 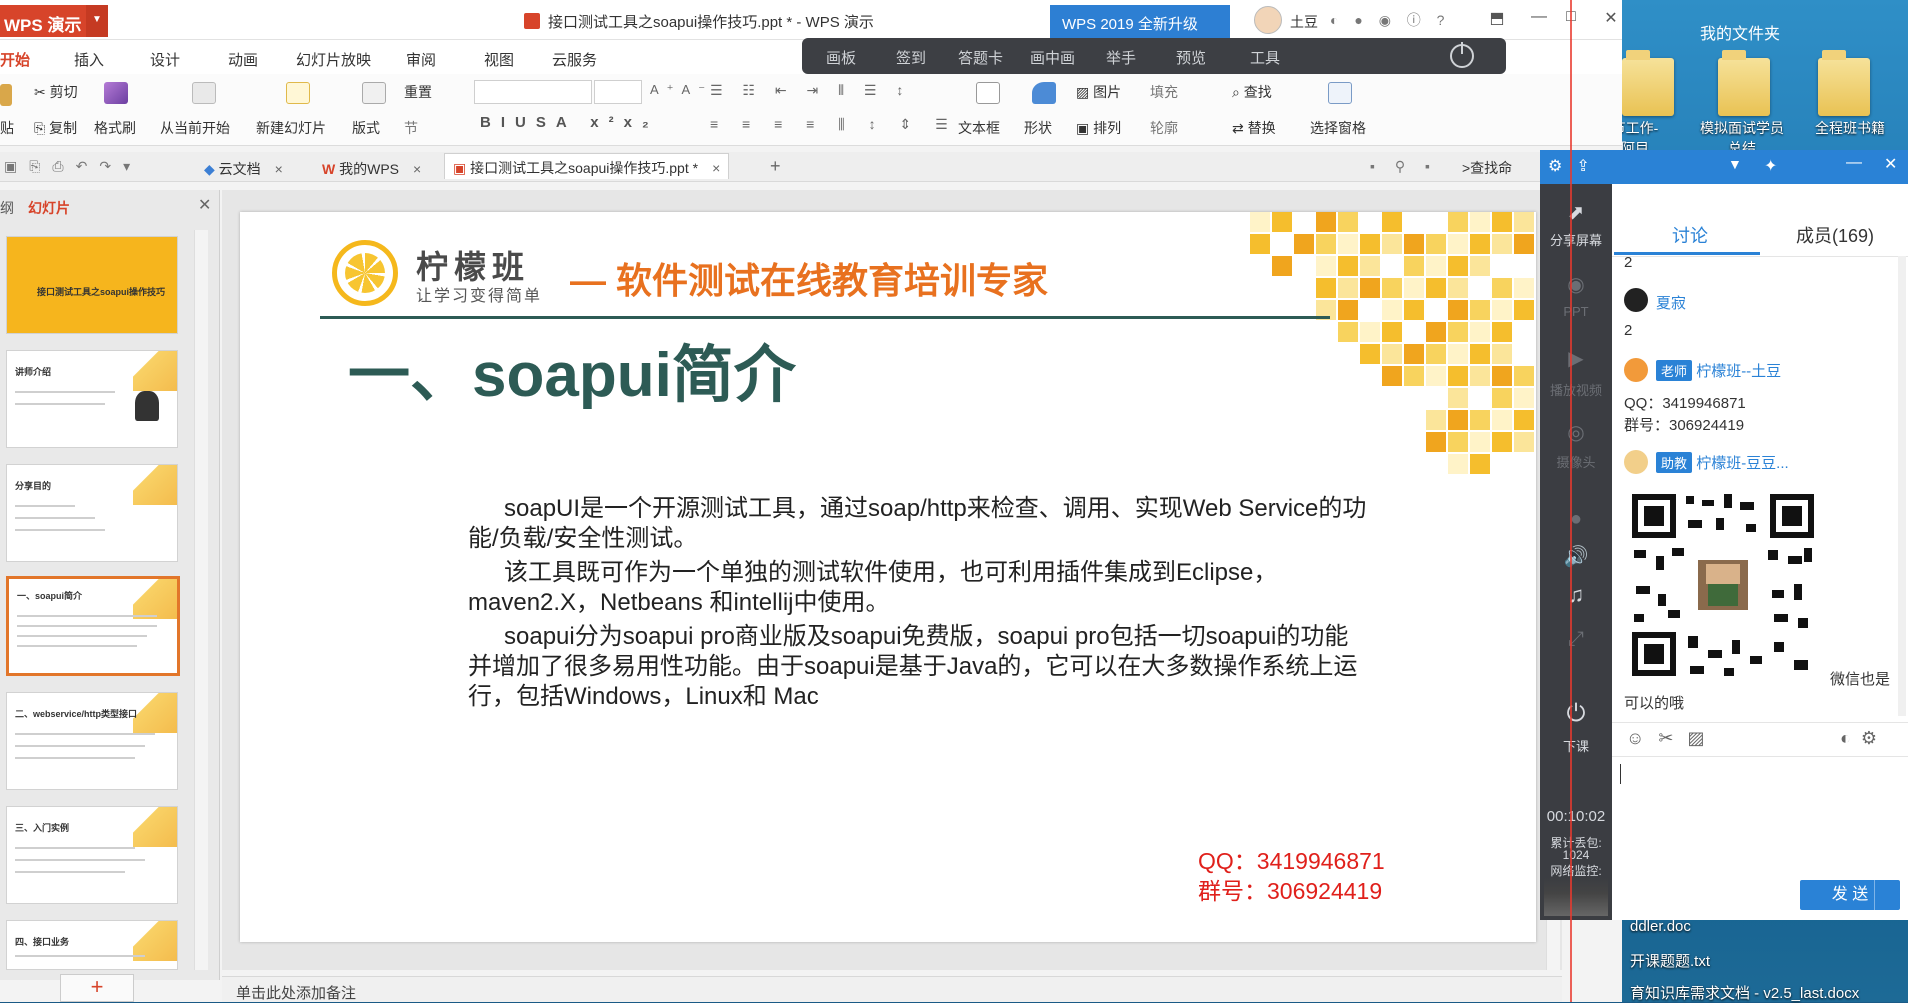 What do you see at coordinates (979, 128) in the screenshot?
I see `textbox-button: 文本框` at bounding box center [979, 128].